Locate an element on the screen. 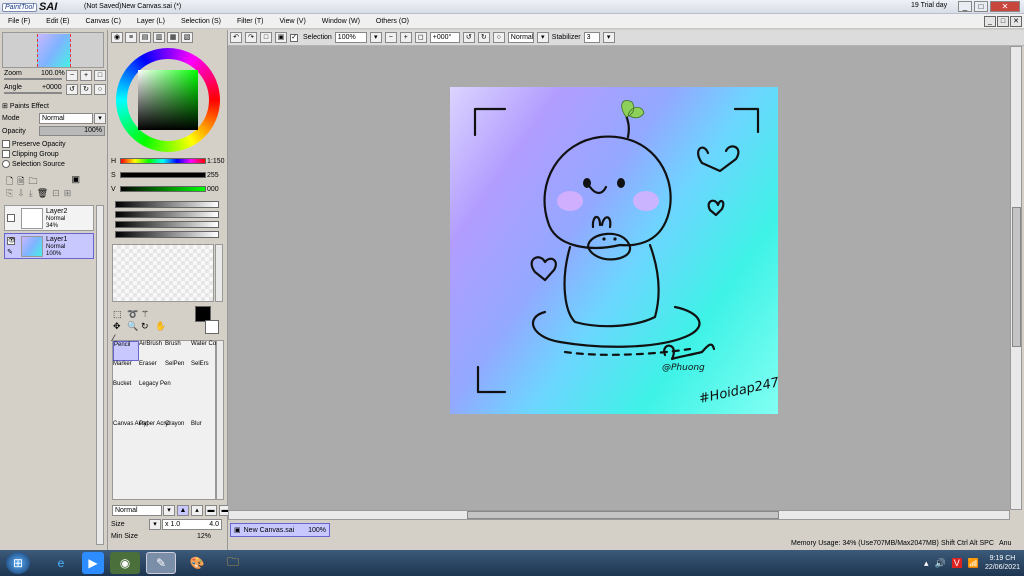 Image resolution: width=1024 pixels, height=576 pixels. menu-file: File (F) is located at coordinates (19, 21).